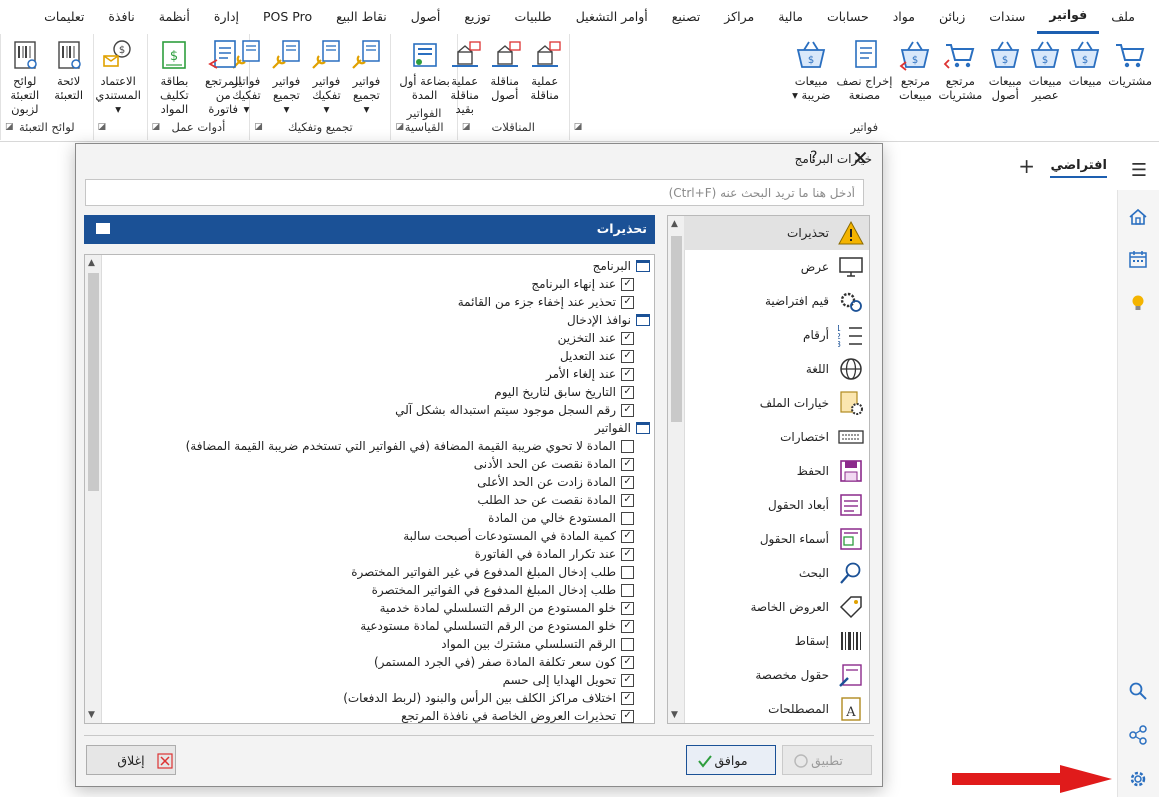  I want to click on home-icon, so click(1138, 217).